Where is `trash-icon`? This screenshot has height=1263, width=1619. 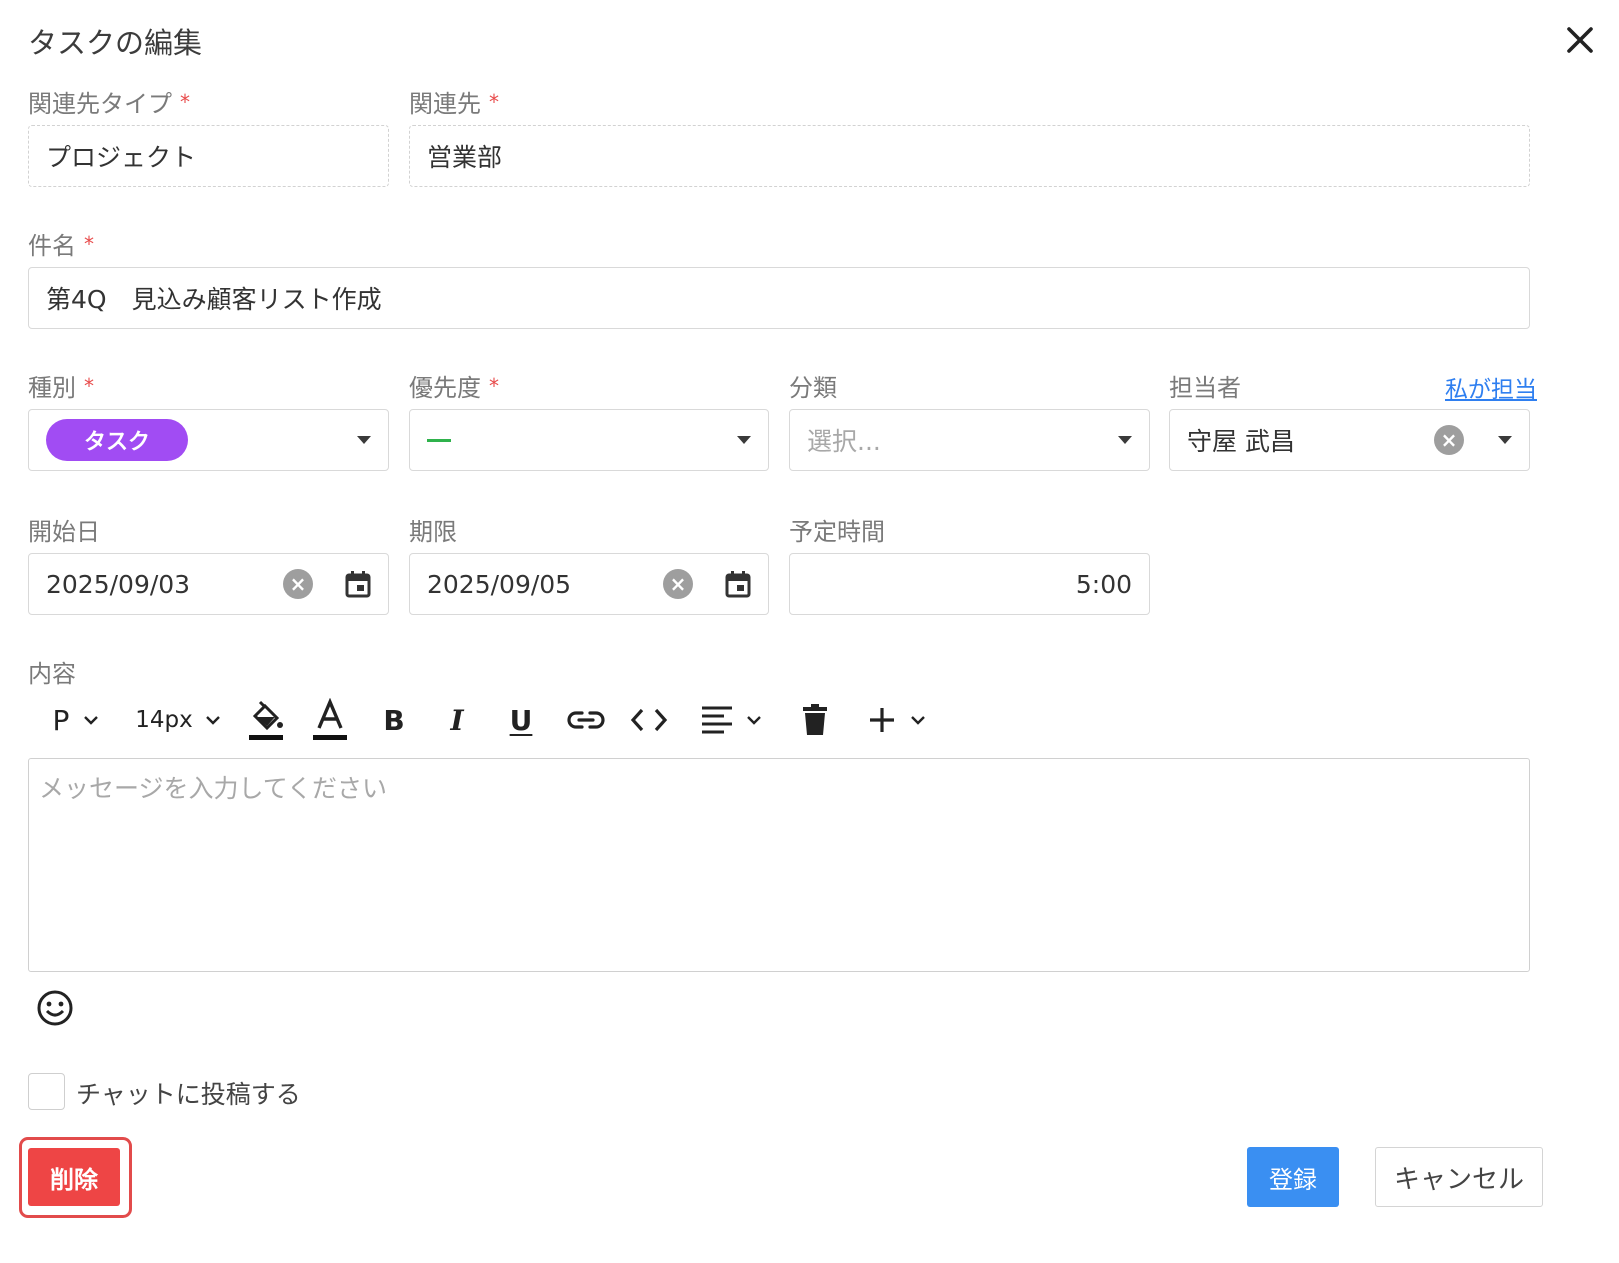
trash-icon is located at coordinates (815, 719).